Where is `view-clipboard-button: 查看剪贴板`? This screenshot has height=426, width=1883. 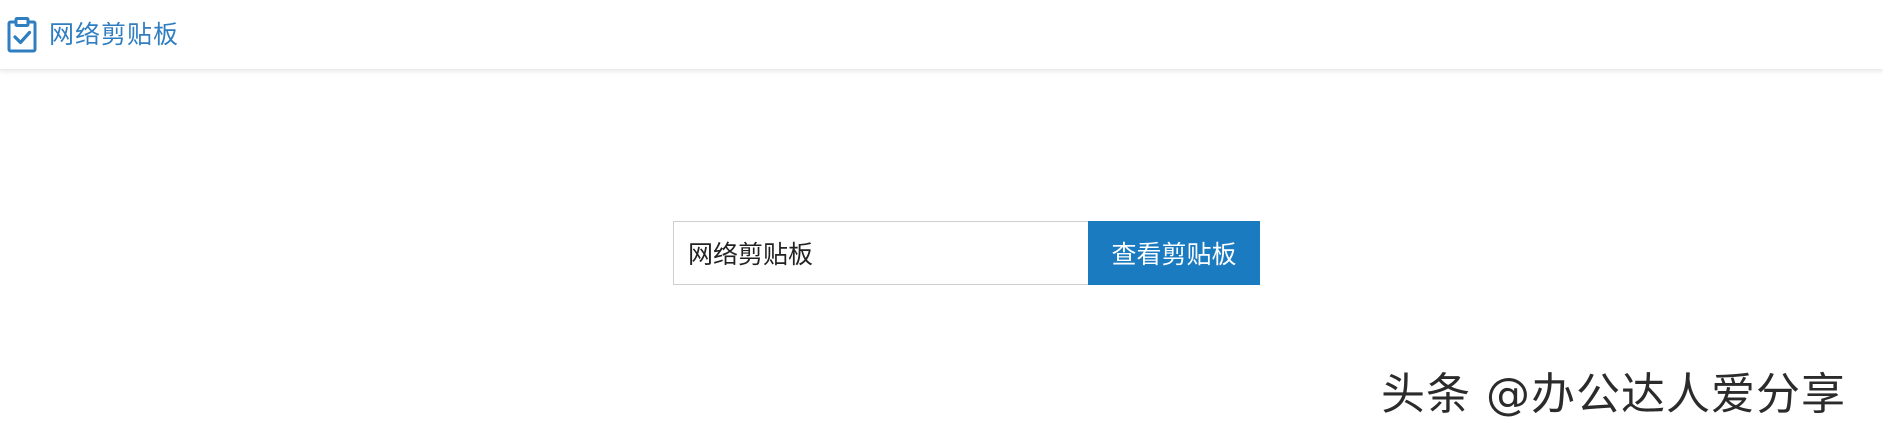
view-clipboard-button: 查看剪贴板 is located at coordinates (1174, 253).